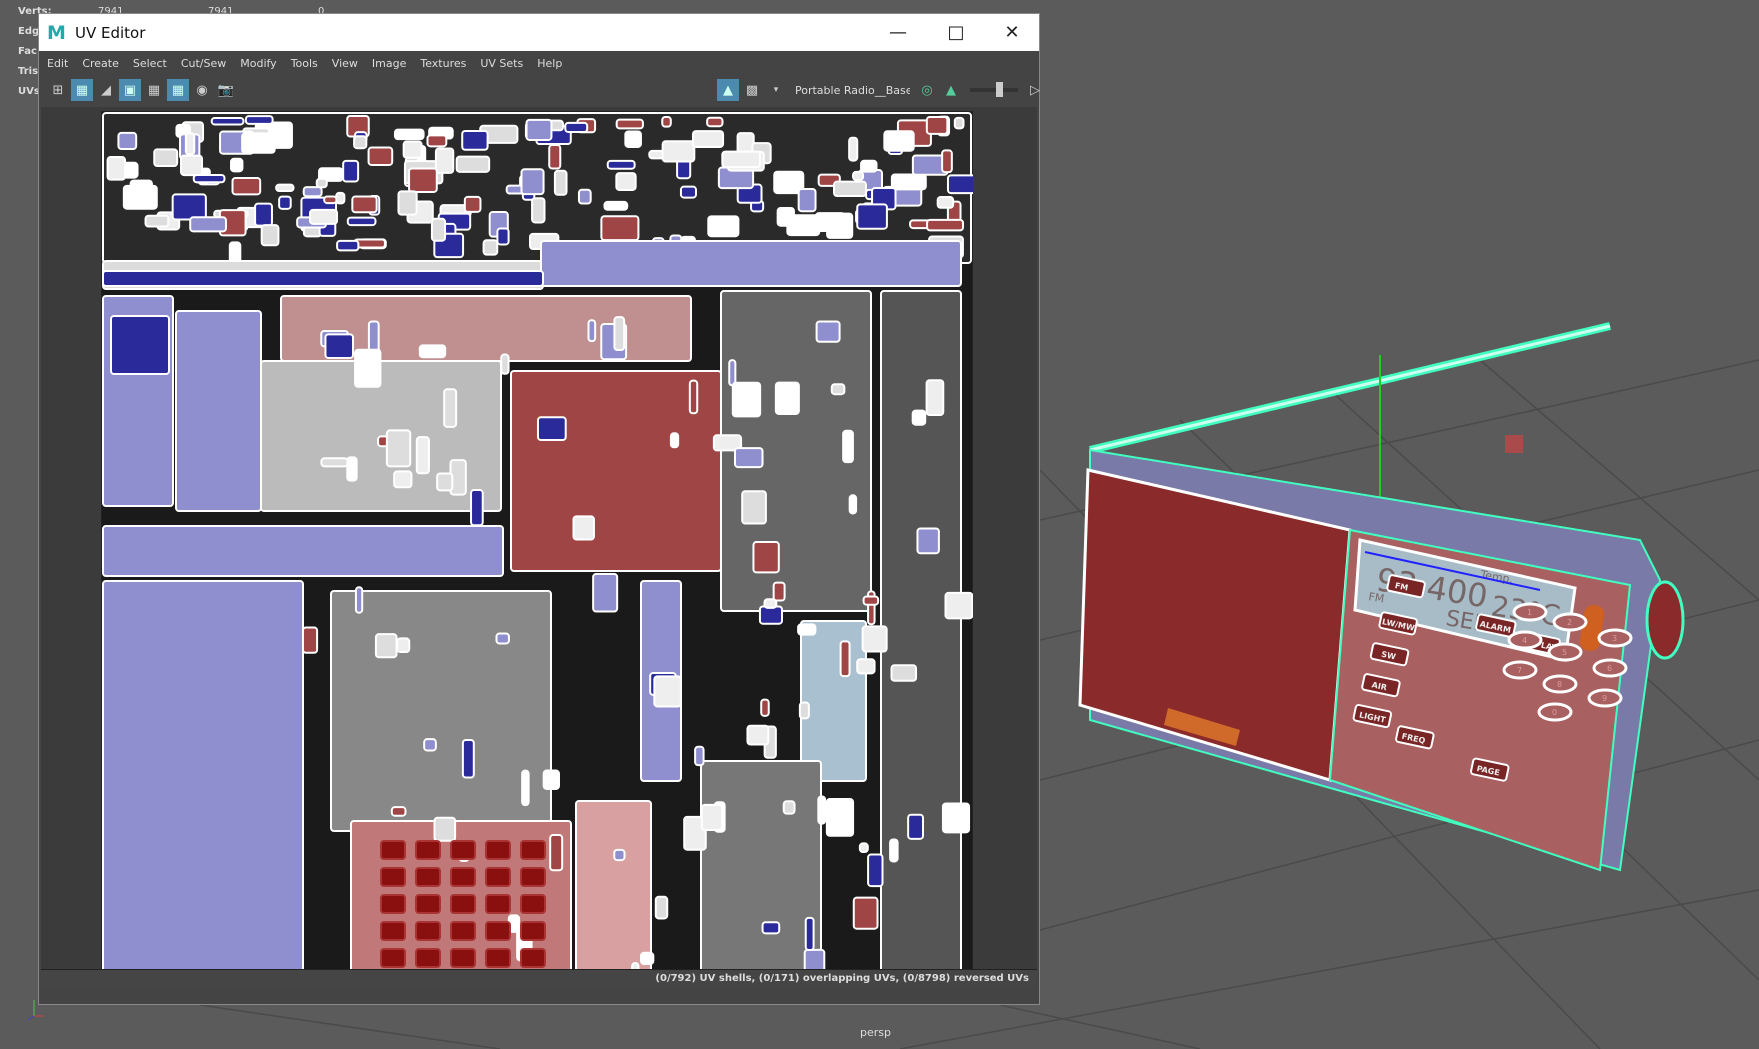  Describe the element at coordinates (501, 63) in the screenshot. I see `menu-uv-sets: UV Sets` at that location.